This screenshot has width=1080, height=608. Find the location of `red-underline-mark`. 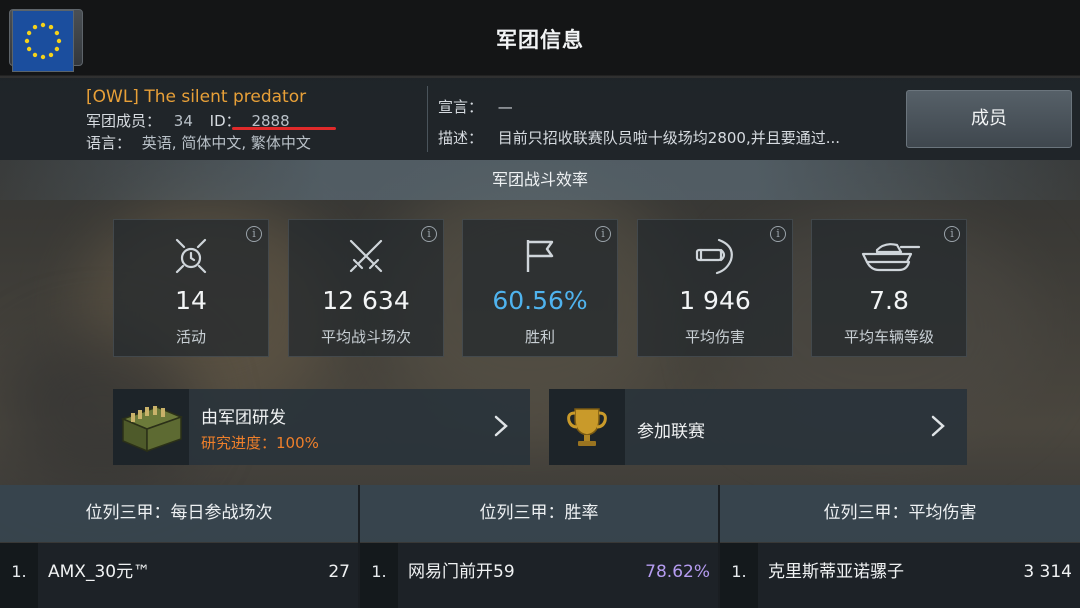

red-underline-mark is located at coordinates (284, 128).